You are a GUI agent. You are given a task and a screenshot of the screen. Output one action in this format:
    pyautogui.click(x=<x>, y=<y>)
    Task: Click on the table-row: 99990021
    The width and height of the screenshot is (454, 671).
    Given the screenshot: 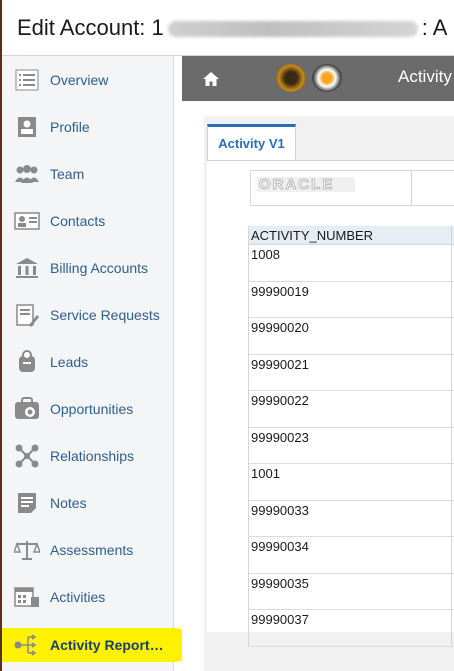 What is the action you would take?
    pyautogui.click(x=351, y=372)
    